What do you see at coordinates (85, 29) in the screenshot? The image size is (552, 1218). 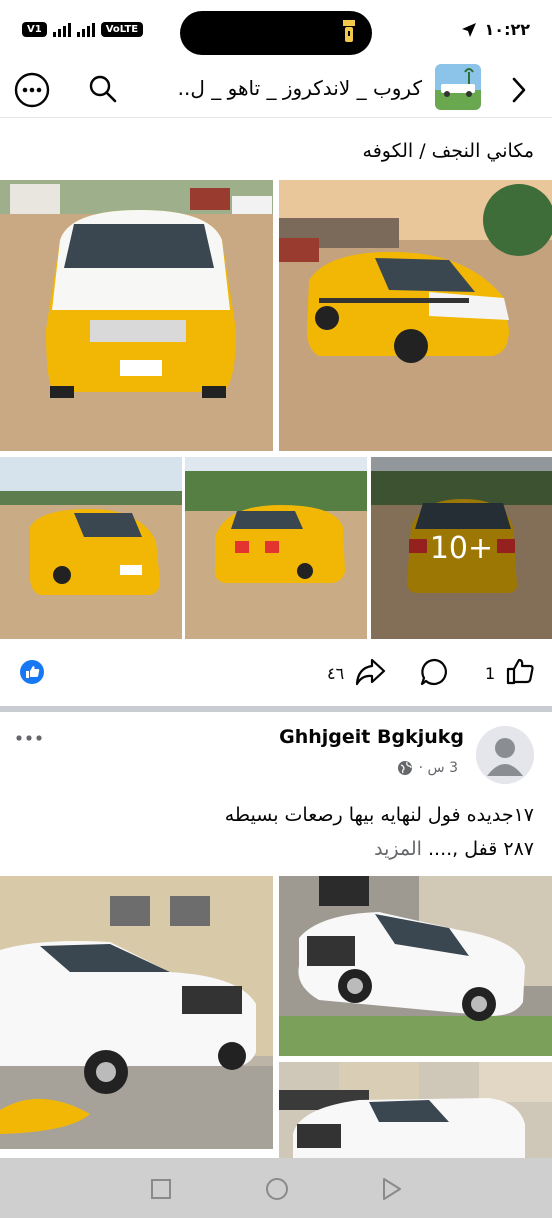 I see `signal-2-icon` at bounding box center [85, 29].